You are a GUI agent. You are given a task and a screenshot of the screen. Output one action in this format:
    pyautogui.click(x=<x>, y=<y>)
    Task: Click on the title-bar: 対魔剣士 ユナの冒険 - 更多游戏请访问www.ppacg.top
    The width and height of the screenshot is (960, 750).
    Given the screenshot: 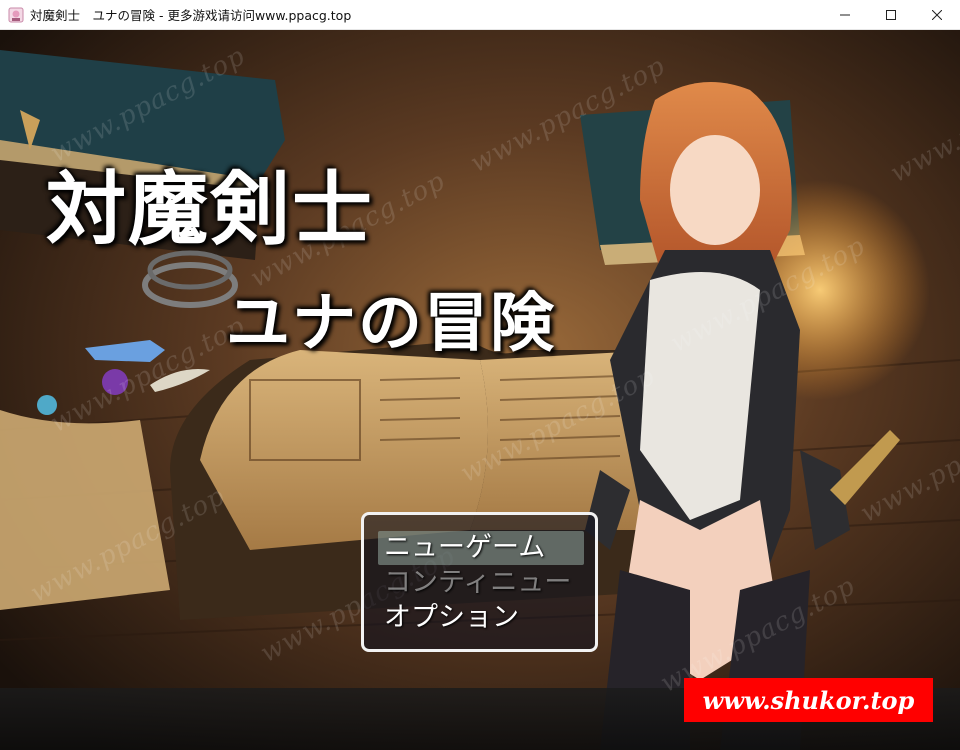 What is the action you would take?
    pyautogui.click(x=480, y=15)
    